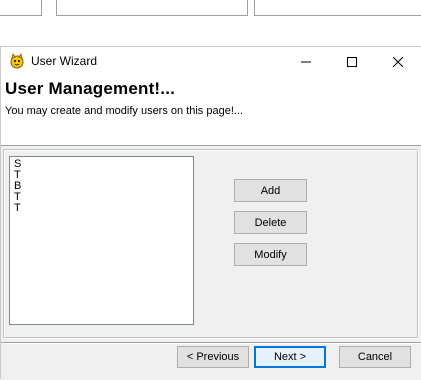  What do you see at coordinates (375, 357) in the screenshot?
I see `cancel-button: Cancel` at bounding box center [375, 357].